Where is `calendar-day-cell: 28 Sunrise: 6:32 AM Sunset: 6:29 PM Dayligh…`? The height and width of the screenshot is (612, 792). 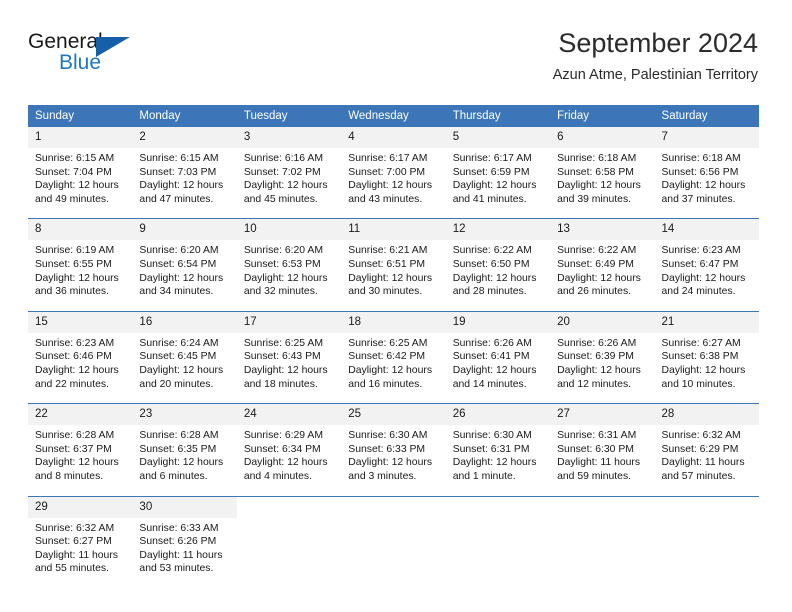
calendar-day-cell: 28 Sunrise: 6:32 AM Sunset: 6:29 PM Dayligh… is located at coordinates (706, 445).